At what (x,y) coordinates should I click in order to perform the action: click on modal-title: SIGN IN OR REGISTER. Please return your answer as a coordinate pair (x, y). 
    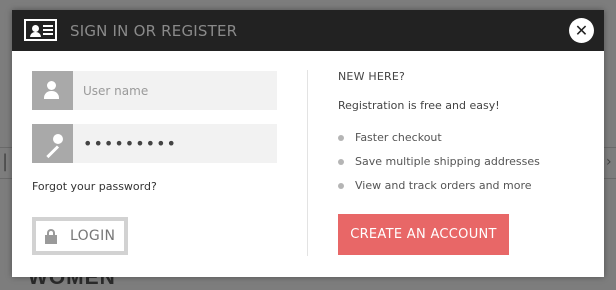
    Looking at the image, I should click on (154, 31).